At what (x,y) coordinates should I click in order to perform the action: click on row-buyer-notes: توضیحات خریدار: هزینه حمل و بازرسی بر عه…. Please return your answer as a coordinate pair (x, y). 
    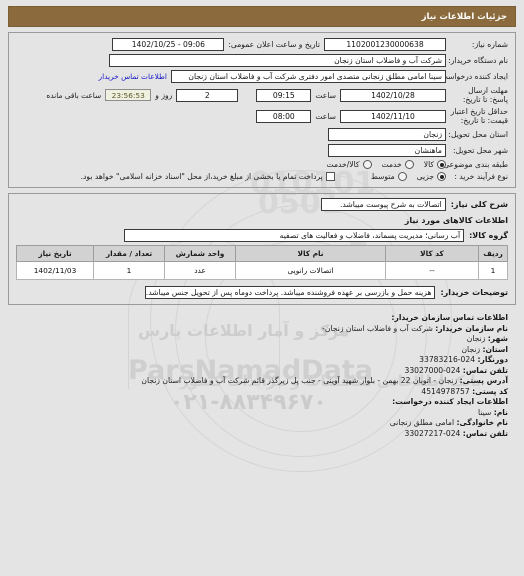
    Looking at the image, I should click on (262, 292).